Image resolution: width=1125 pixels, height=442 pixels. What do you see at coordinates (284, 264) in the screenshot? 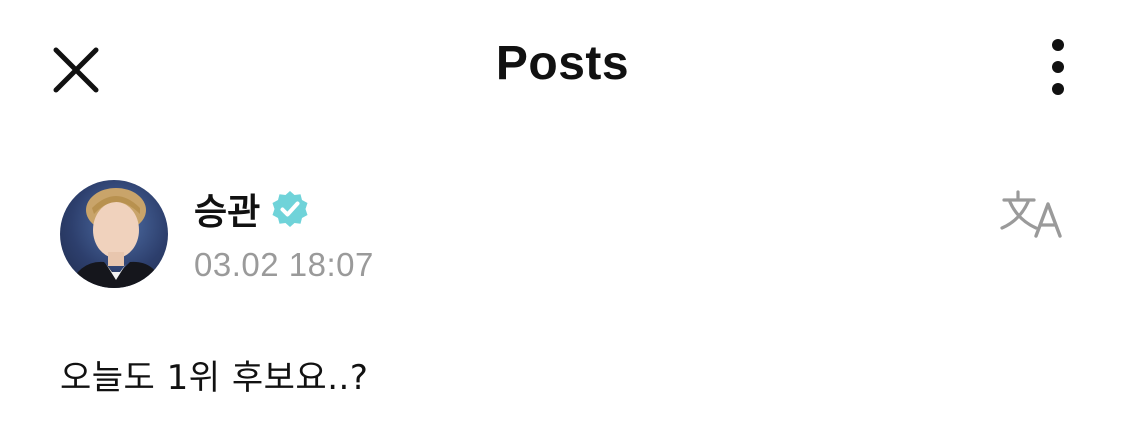
I see `post-timestamp: 03.02 18:07` at bounding box center [284, 264].